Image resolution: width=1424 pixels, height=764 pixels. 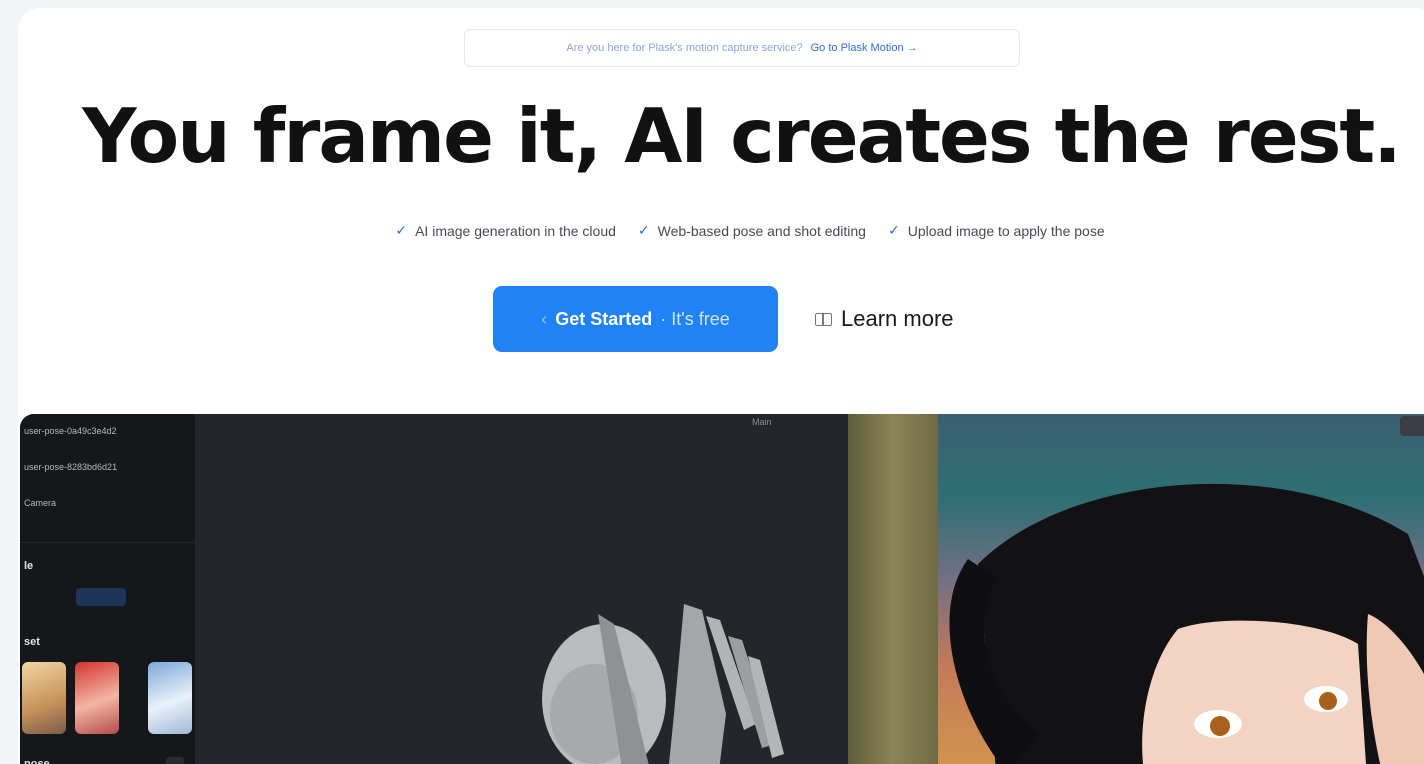 I want to click on get-started-button: ‹ Get Started · It's free, so click(x=635, y=319).